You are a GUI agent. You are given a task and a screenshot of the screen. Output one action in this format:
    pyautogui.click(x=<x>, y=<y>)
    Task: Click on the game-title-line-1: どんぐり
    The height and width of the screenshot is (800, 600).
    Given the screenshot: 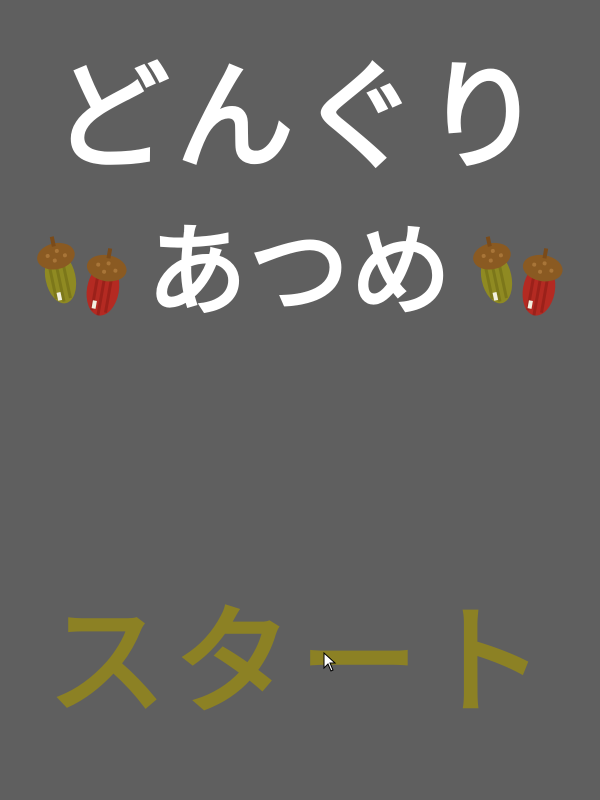 What is the action you would take?
    pyautogui.click(x=299, y=117)
    